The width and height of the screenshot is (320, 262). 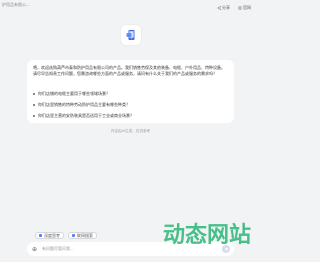 I want to click on input-tags: 深度思考 联网搜索, so click(x=66, y=235).